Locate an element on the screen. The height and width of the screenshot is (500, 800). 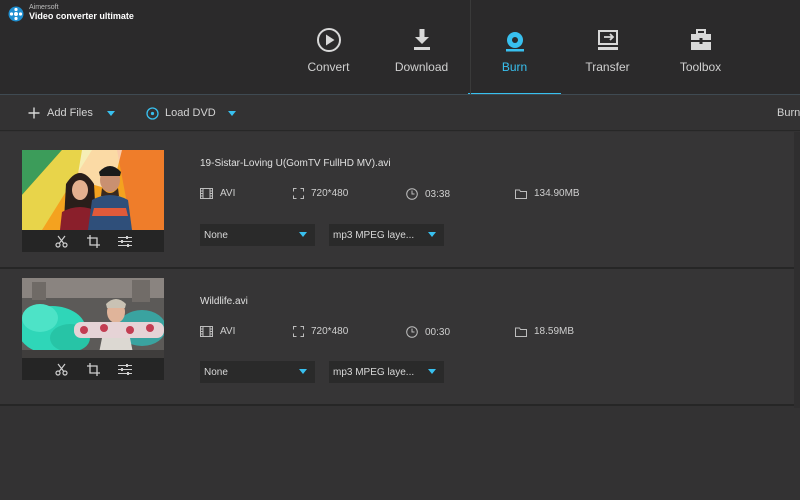
tab-toolbox: Toolbox is located at coordinates (700, 47).